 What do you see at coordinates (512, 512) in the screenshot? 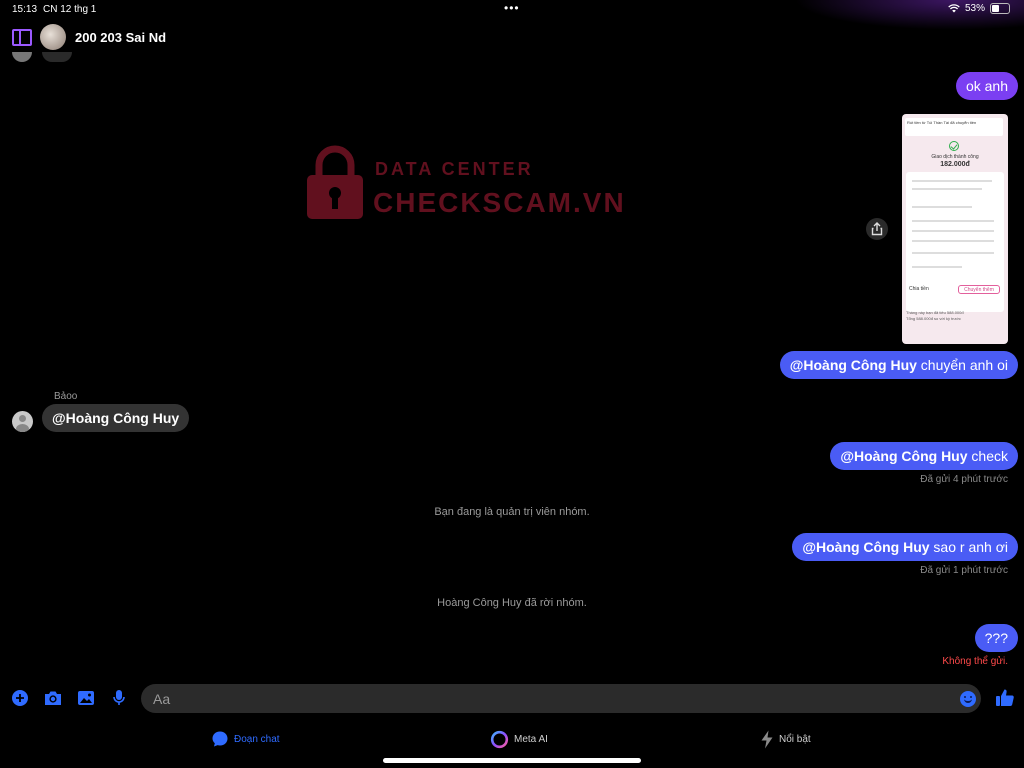
I see `system-message: Bạn đang là quản trị viên nhóm.` at bounding box center [512, 512].